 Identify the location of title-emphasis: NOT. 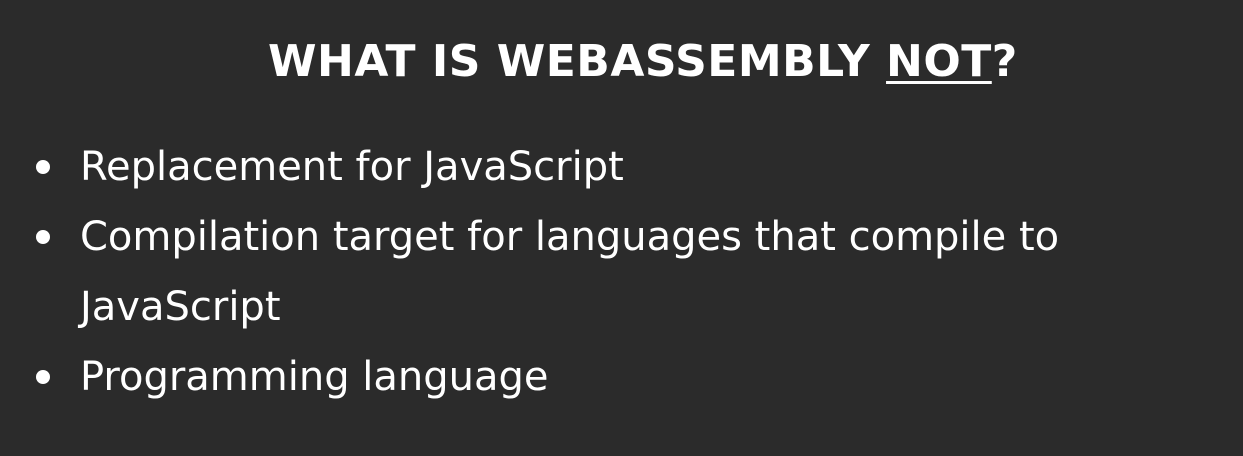
(939, 61).